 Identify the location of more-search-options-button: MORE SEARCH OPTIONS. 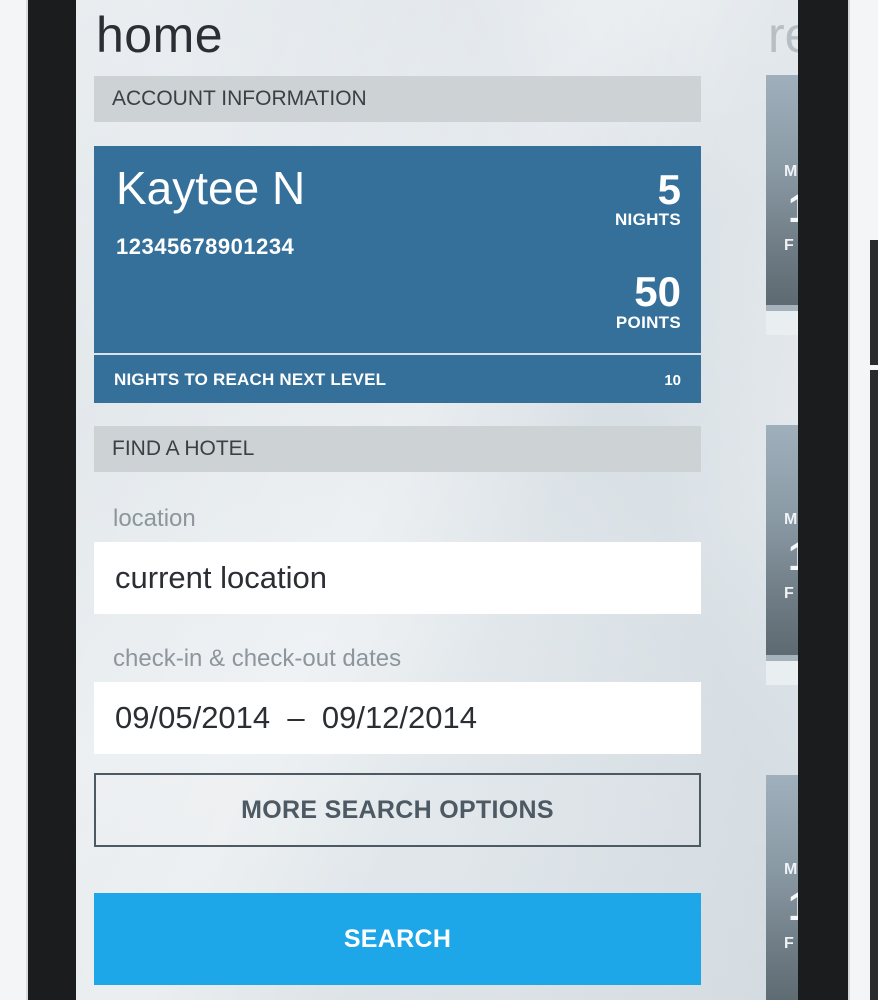
(397, 810).